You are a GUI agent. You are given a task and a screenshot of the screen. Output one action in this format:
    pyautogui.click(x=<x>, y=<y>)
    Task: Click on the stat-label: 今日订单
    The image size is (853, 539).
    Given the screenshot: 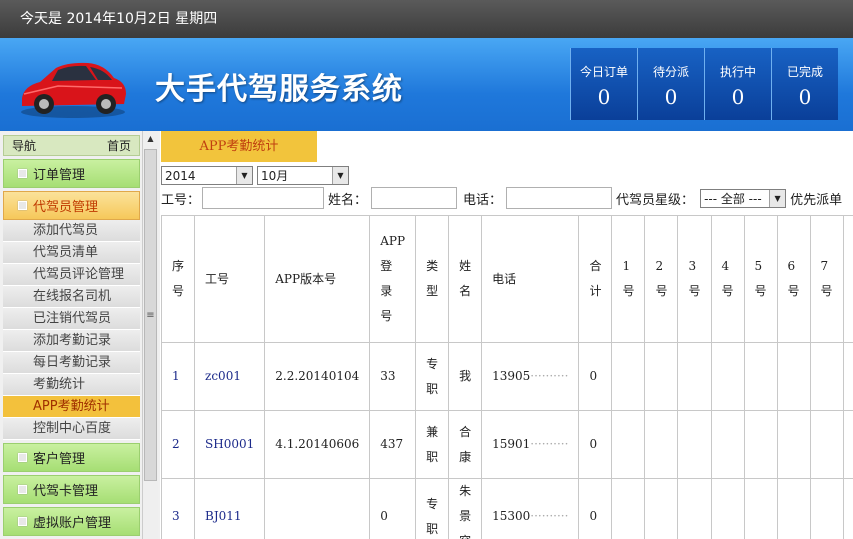 What is the action you would take?
    pyautogui.click(x=603, y=72)
    